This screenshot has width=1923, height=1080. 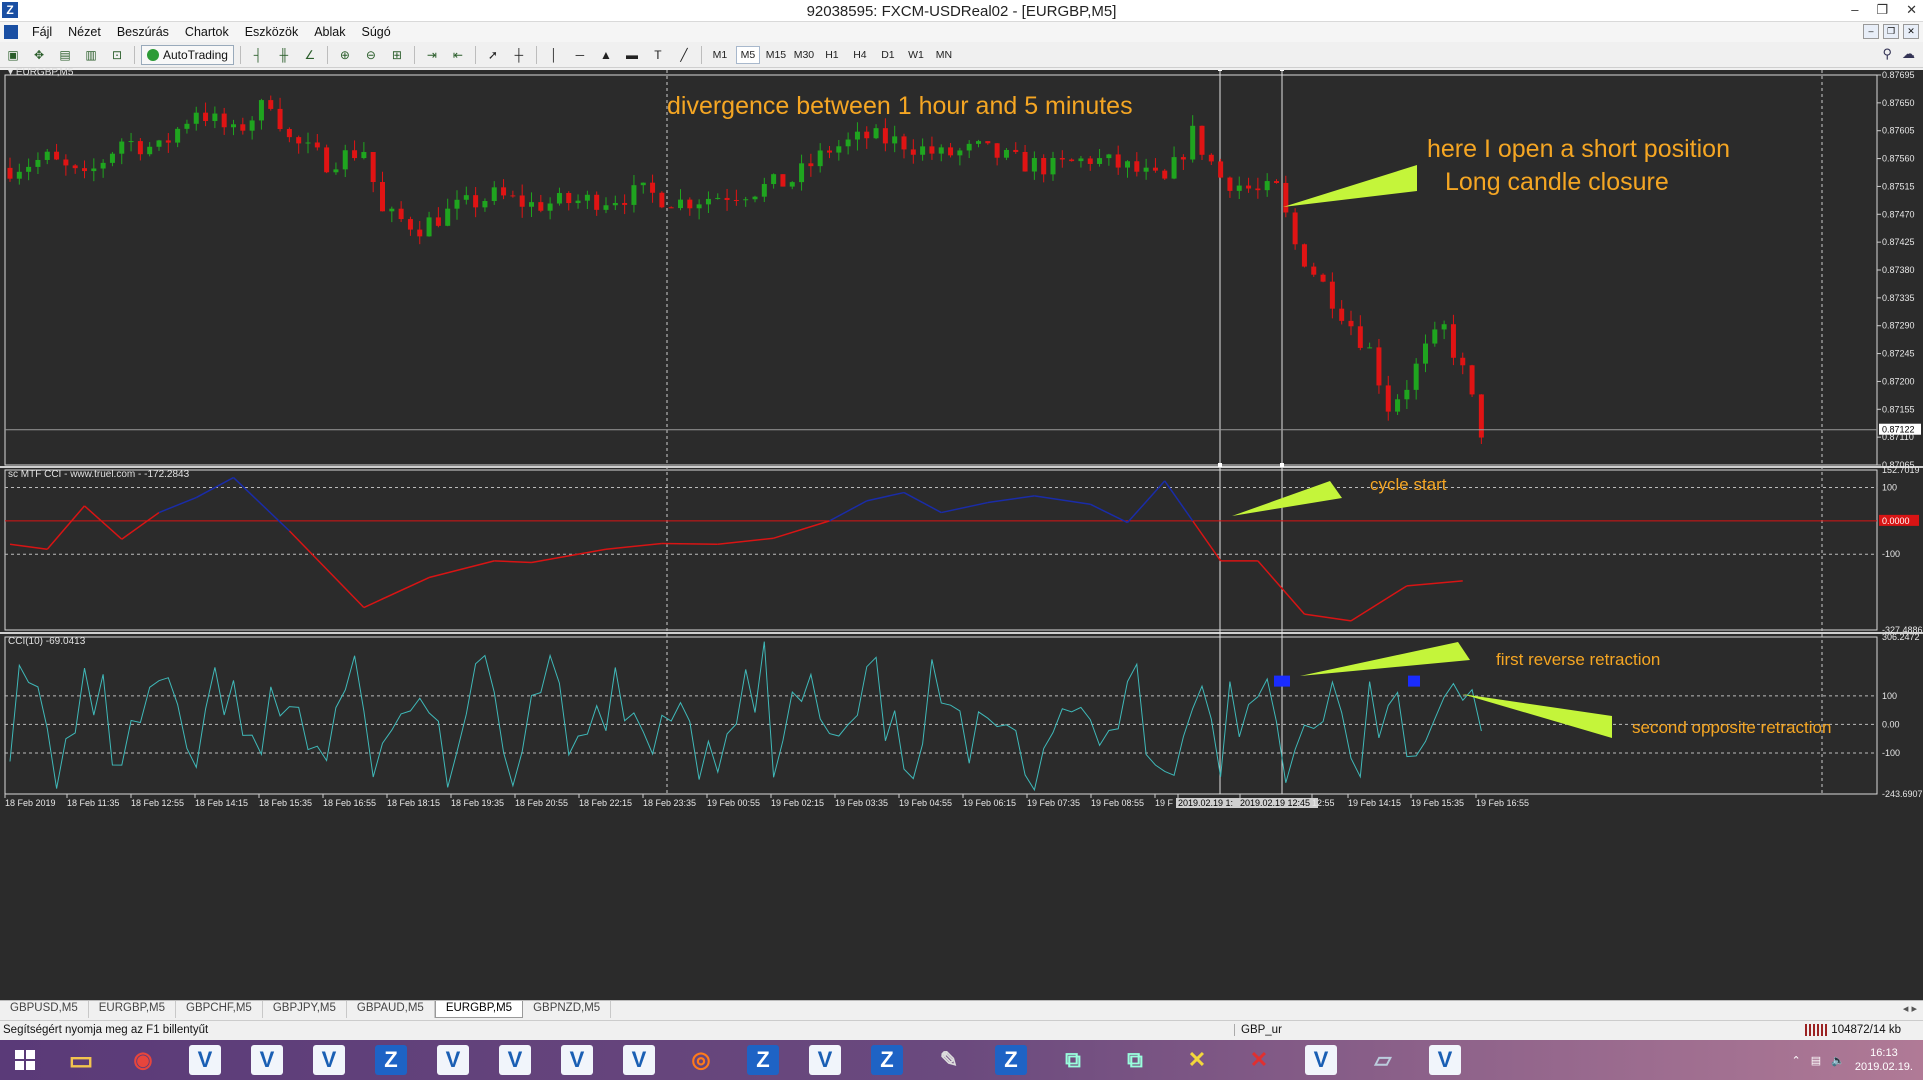 I want to click on data-window-icon: ▤, so click(x=65, y=55).